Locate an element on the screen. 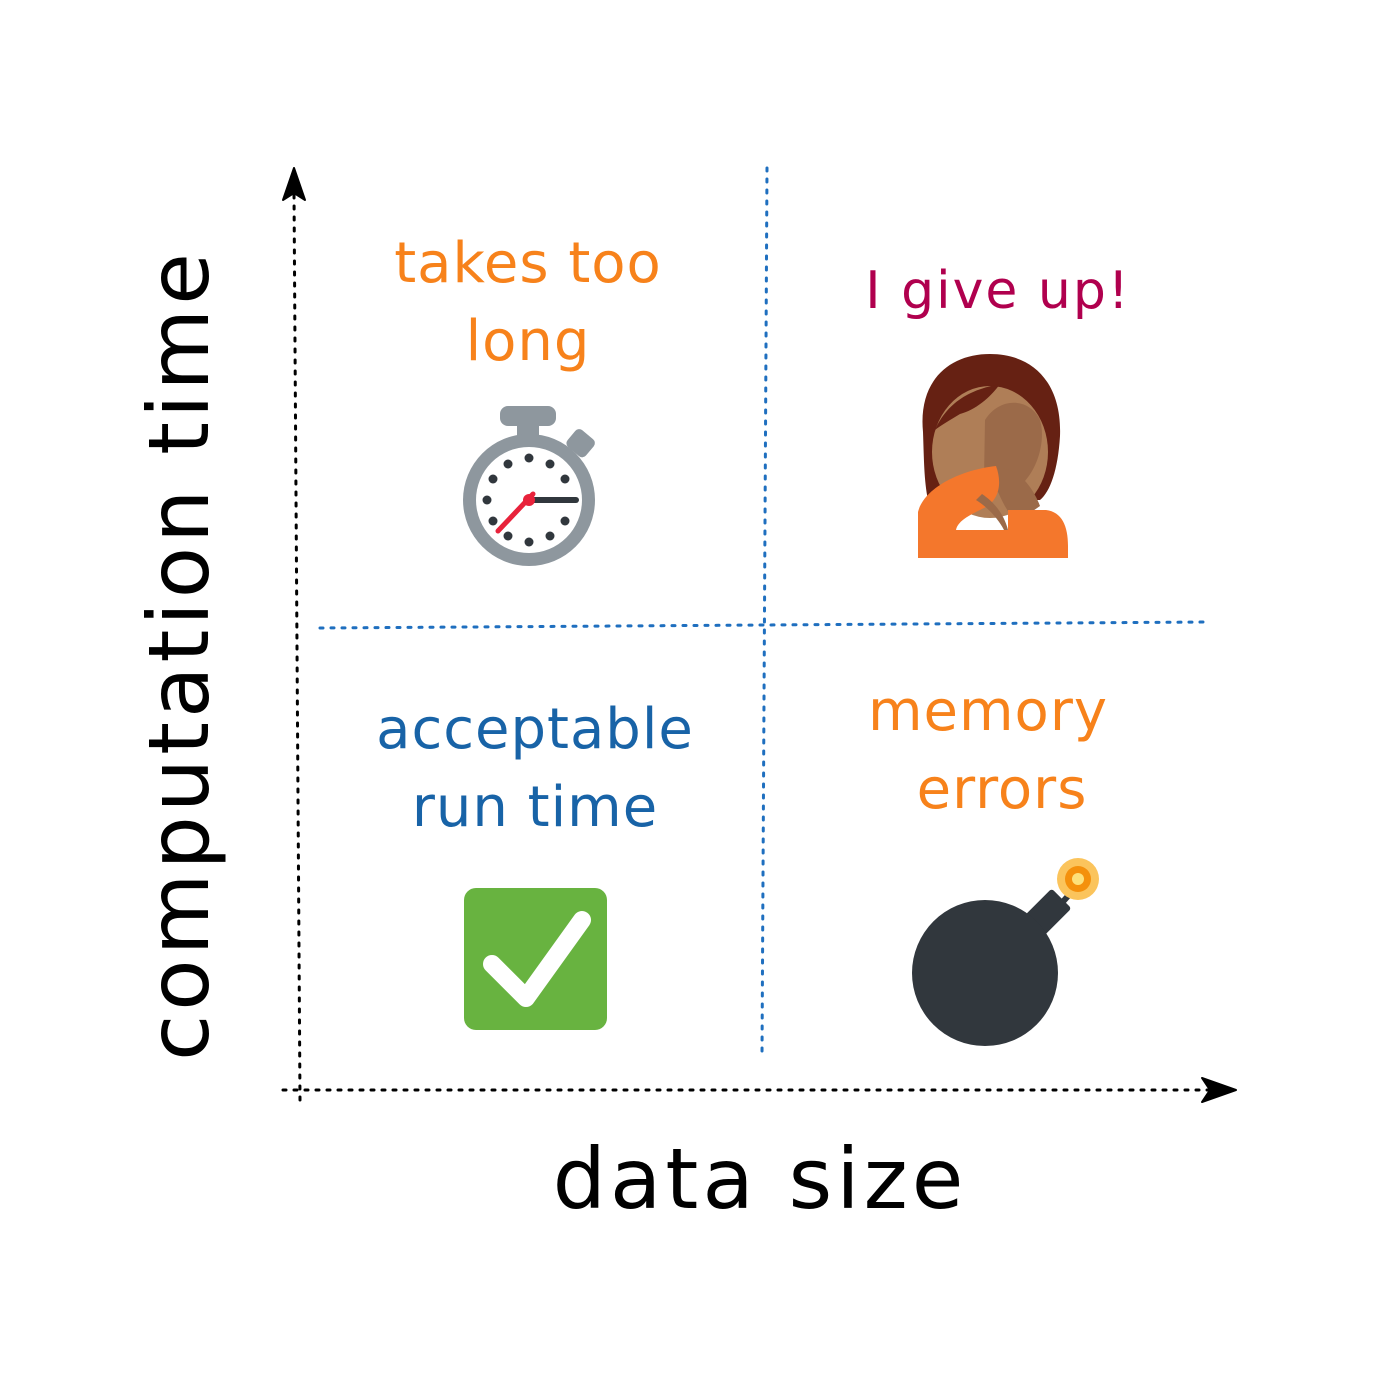  bottom-right-label-line1: memory is located at coordinates (988, 711).